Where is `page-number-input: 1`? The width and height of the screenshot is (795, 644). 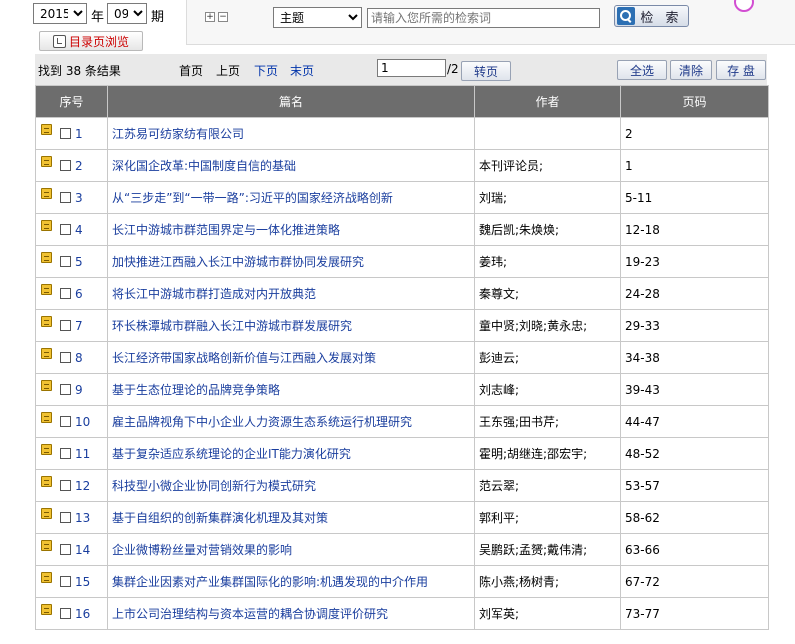
page-number-input: 1 is located at coordinates (411, 68).